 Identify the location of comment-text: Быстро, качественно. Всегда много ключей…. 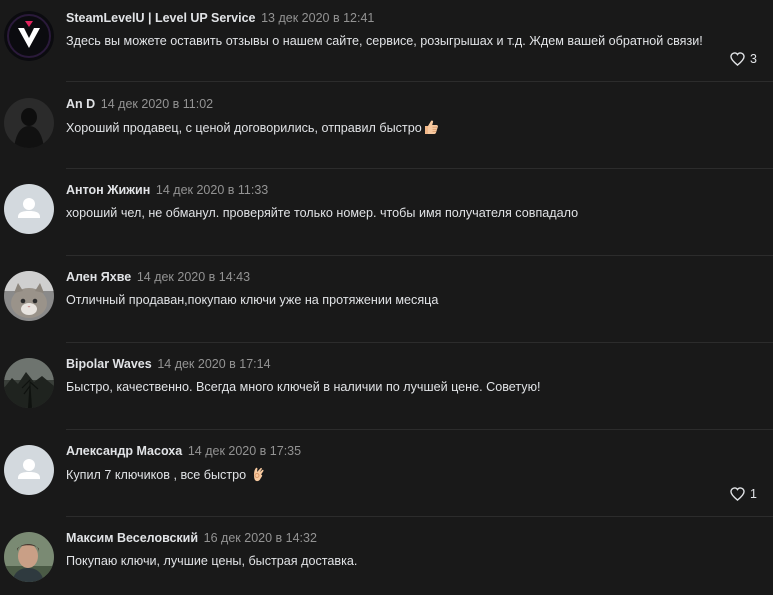
(303, 387).